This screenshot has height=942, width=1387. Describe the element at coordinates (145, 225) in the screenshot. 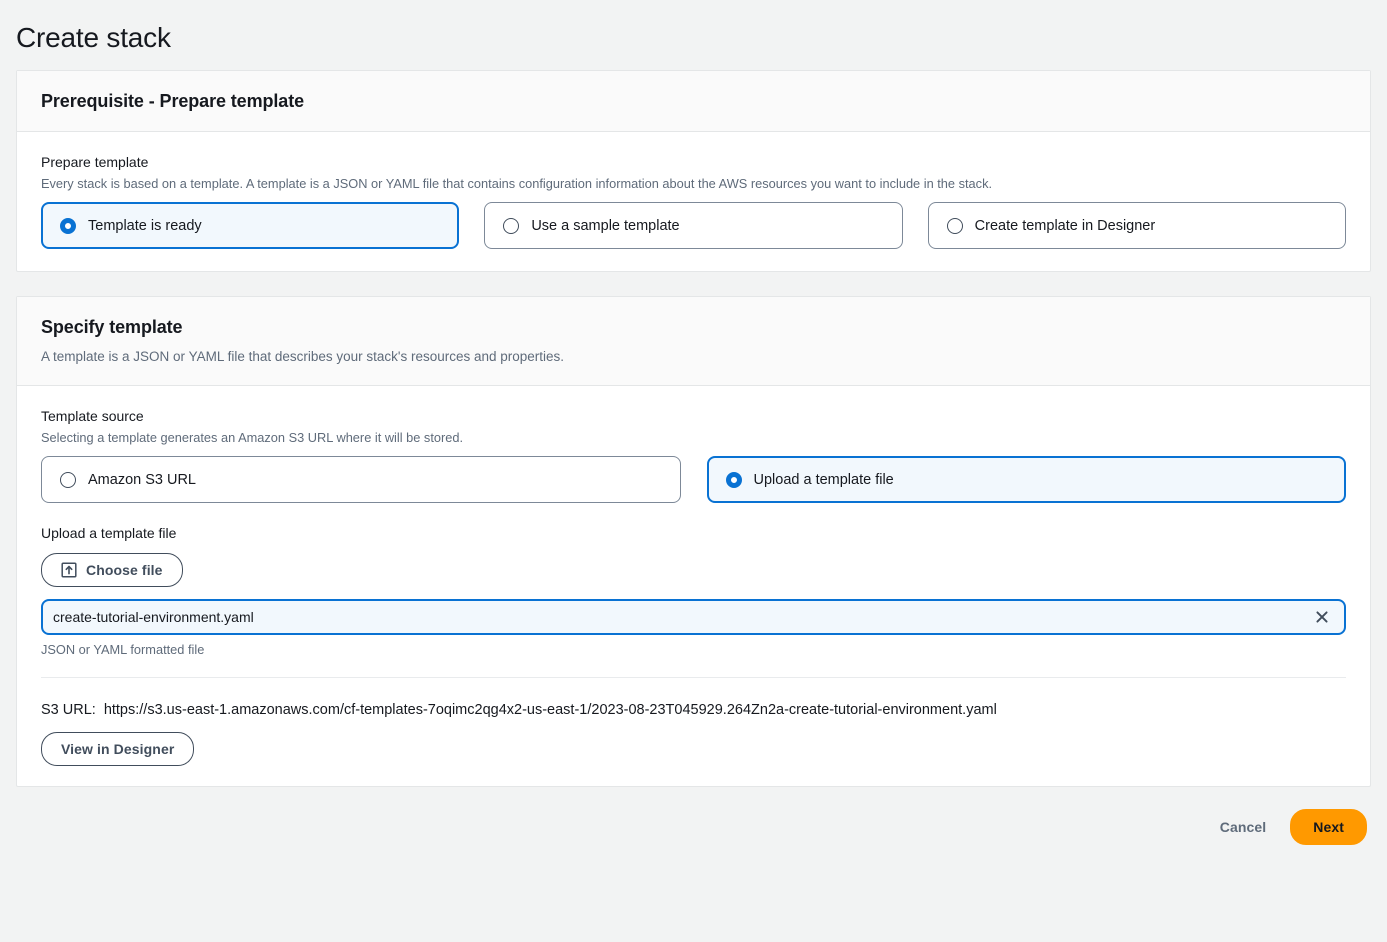

I see `radio-label-template-is-ready: Template is ready` at that location.